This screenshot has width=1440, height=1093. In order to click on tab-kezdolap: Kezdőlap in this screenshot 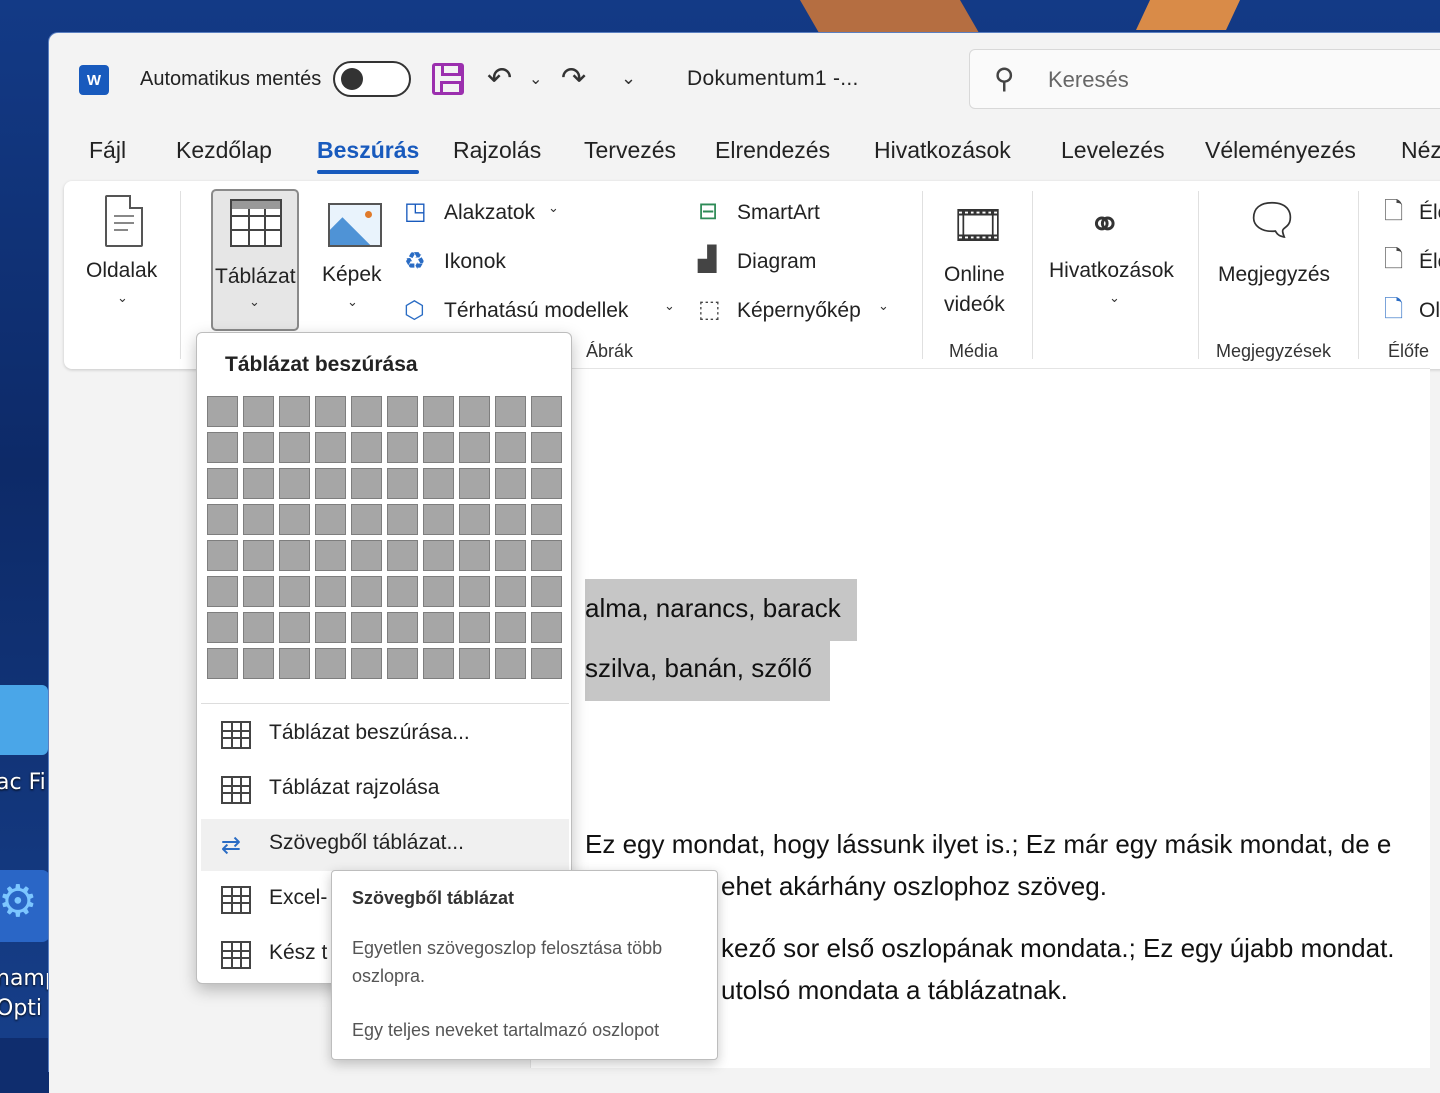, I will do `click(224, 150)`.